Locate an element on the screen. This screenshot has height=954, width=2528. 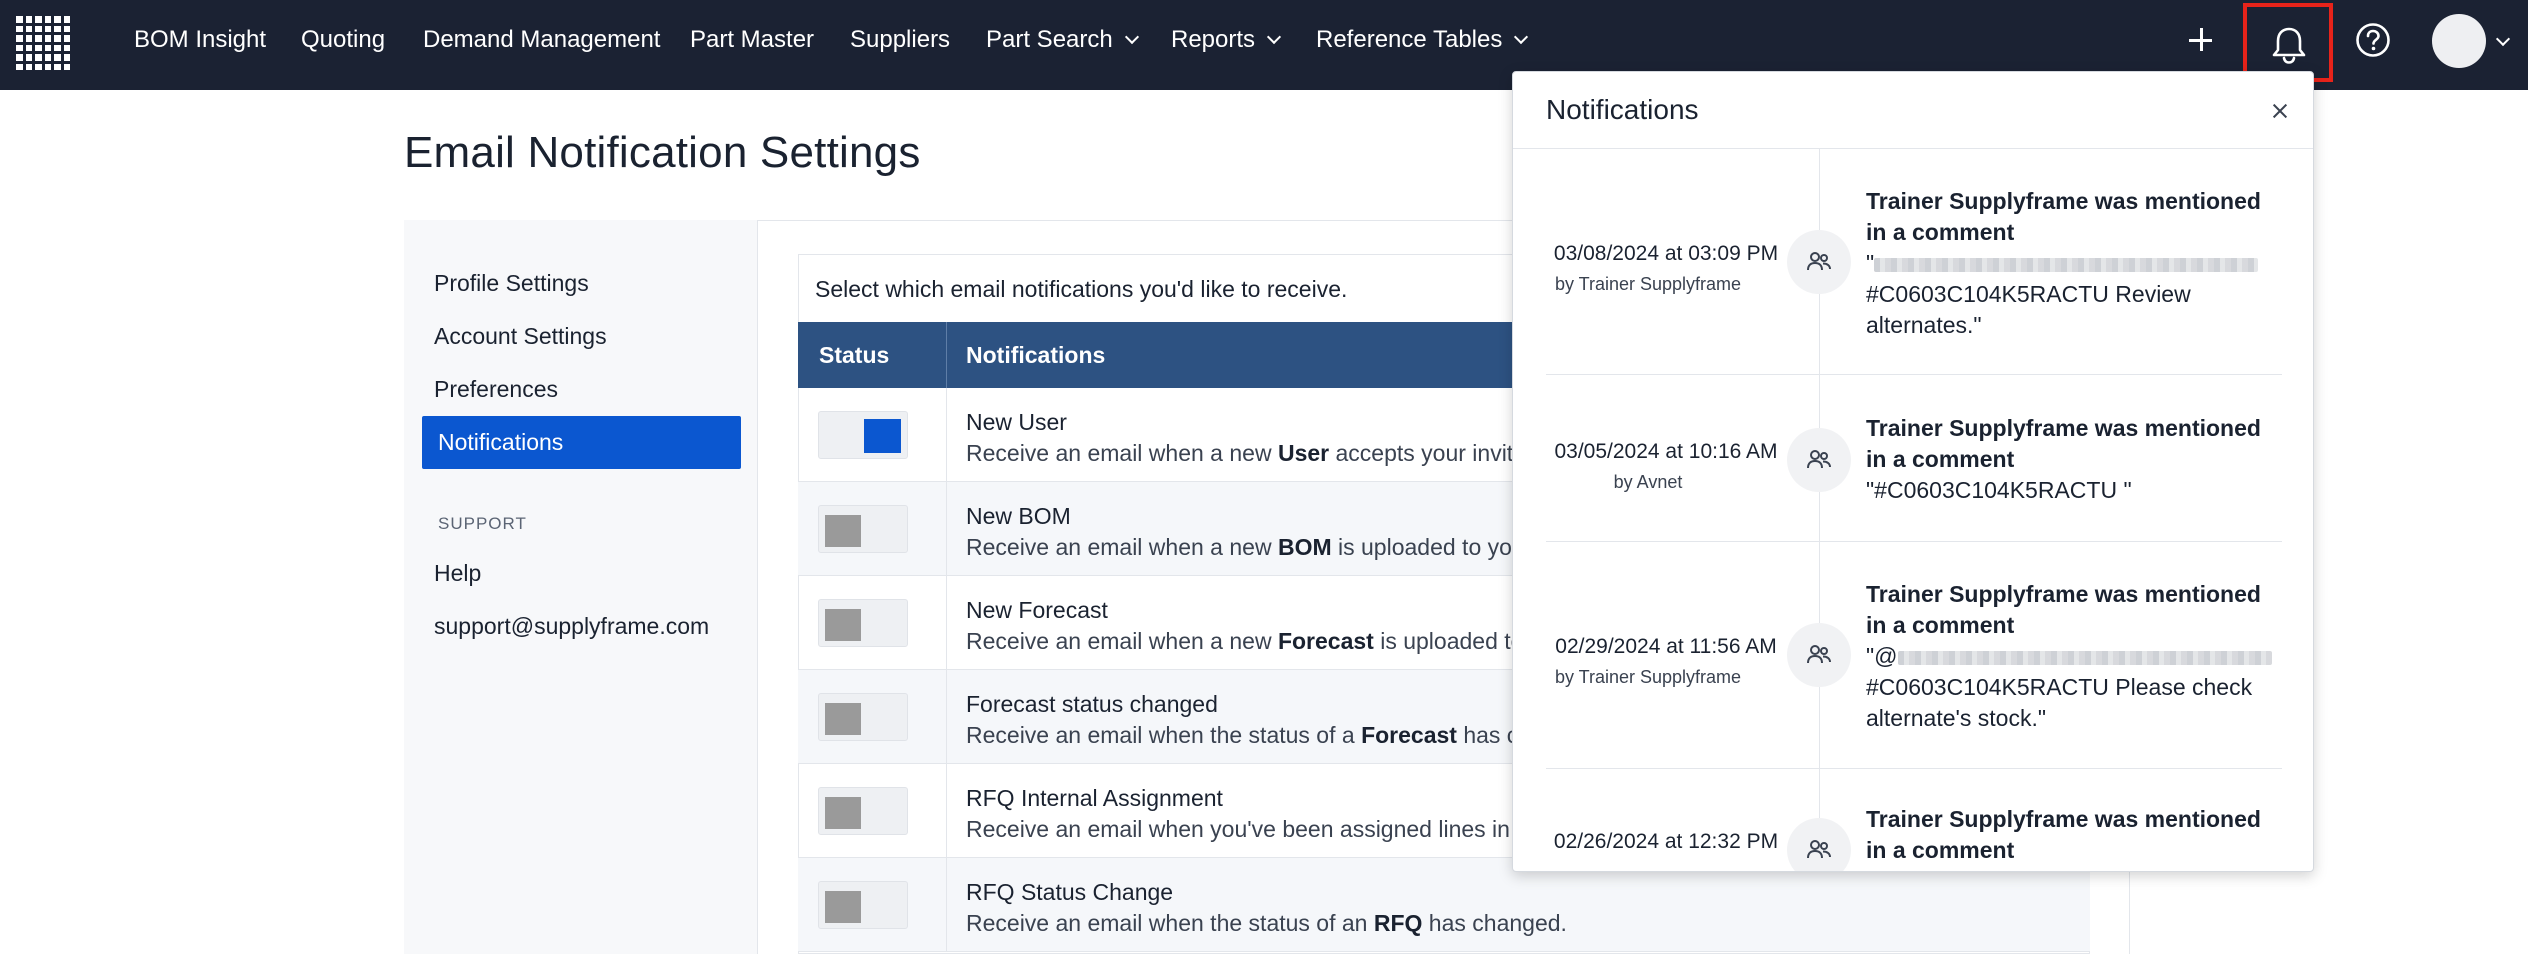
notification-title: New BOM is located at coordinates (1018, 516).